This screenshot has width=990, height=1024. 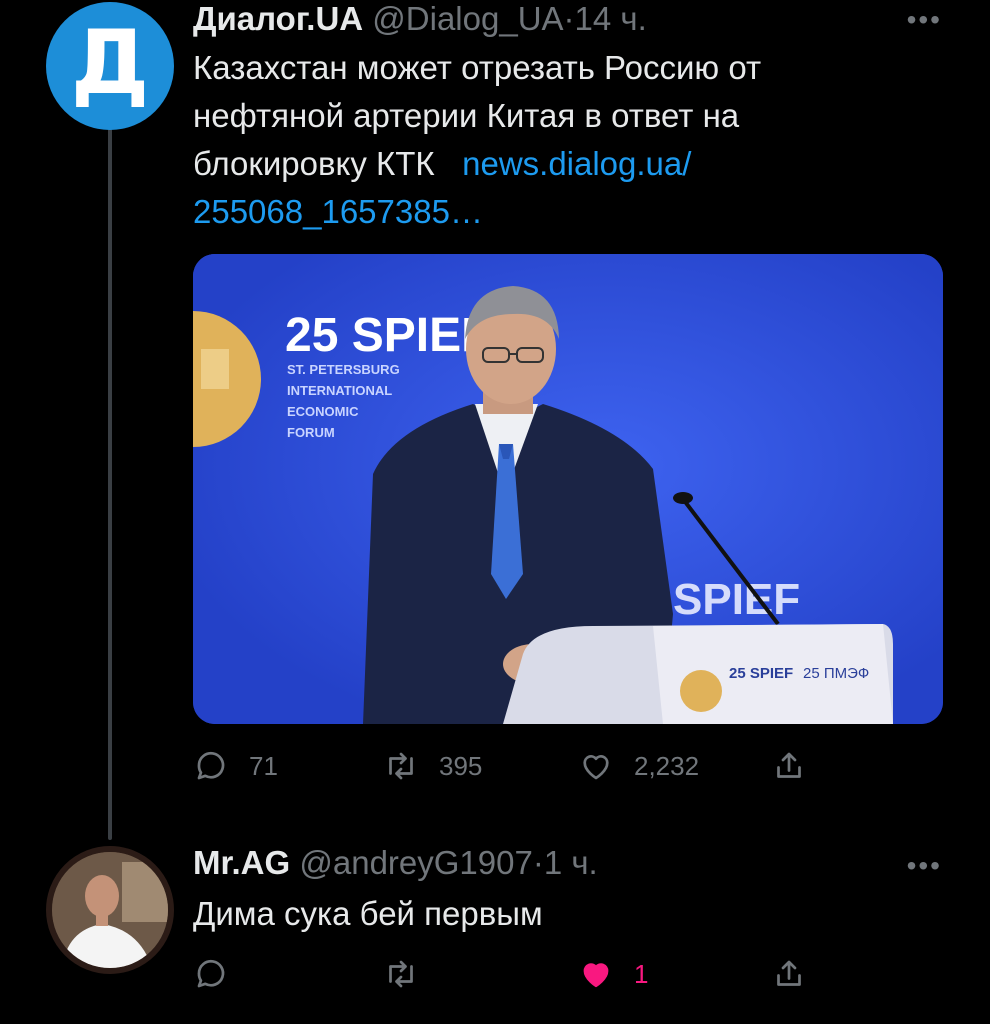 What do you see at coordinates (467, 18) in the screenshot?
I see `author-handle: @Dialog_UA` at bounding box center [467, 18].